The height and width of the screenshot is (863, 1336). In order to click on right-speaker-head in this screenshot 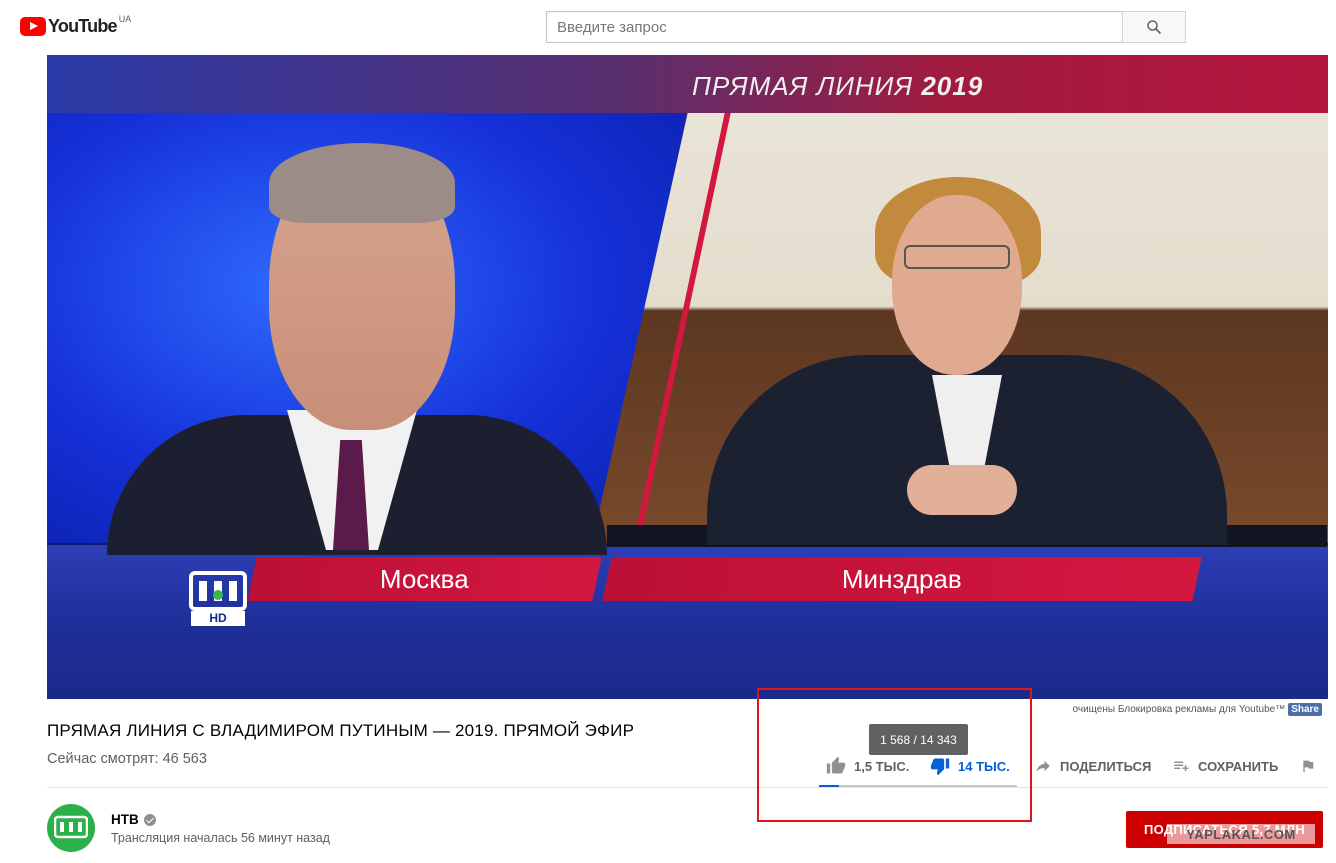, I will do `click(957, 285)`.